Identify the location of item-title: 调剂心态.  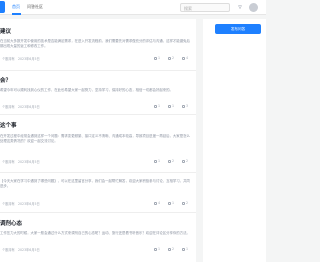
(11, 223).